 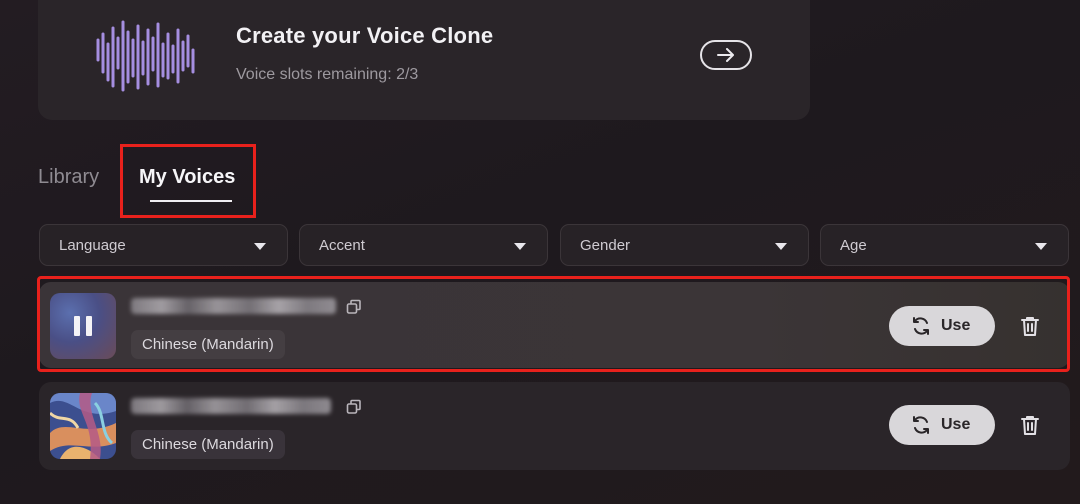 I want to click on filter-language-label: Language, so click(x=92, y=245).